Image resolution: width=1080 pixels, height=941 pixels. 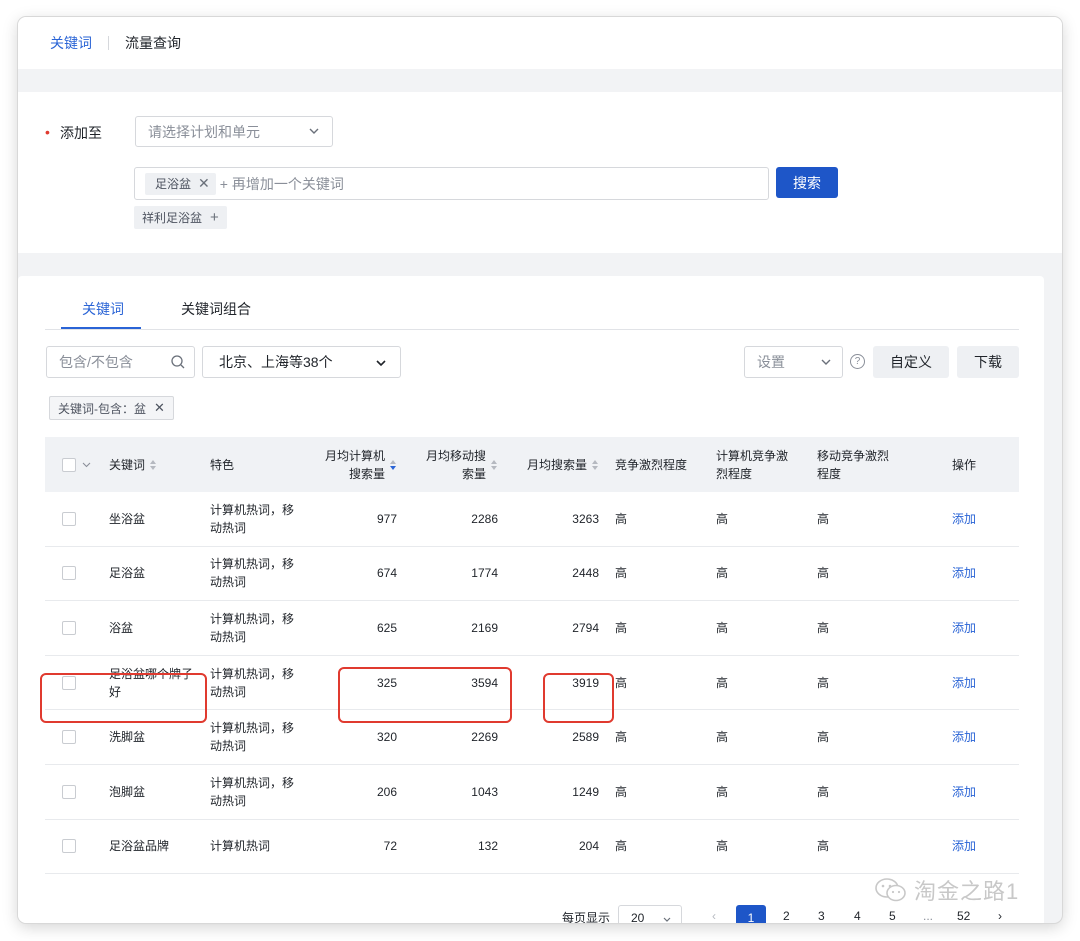 What do you see at coordinates (586, 917) in the screenshot?
I see `per-page-label: 每页显示` at bounding box center [586, 917].